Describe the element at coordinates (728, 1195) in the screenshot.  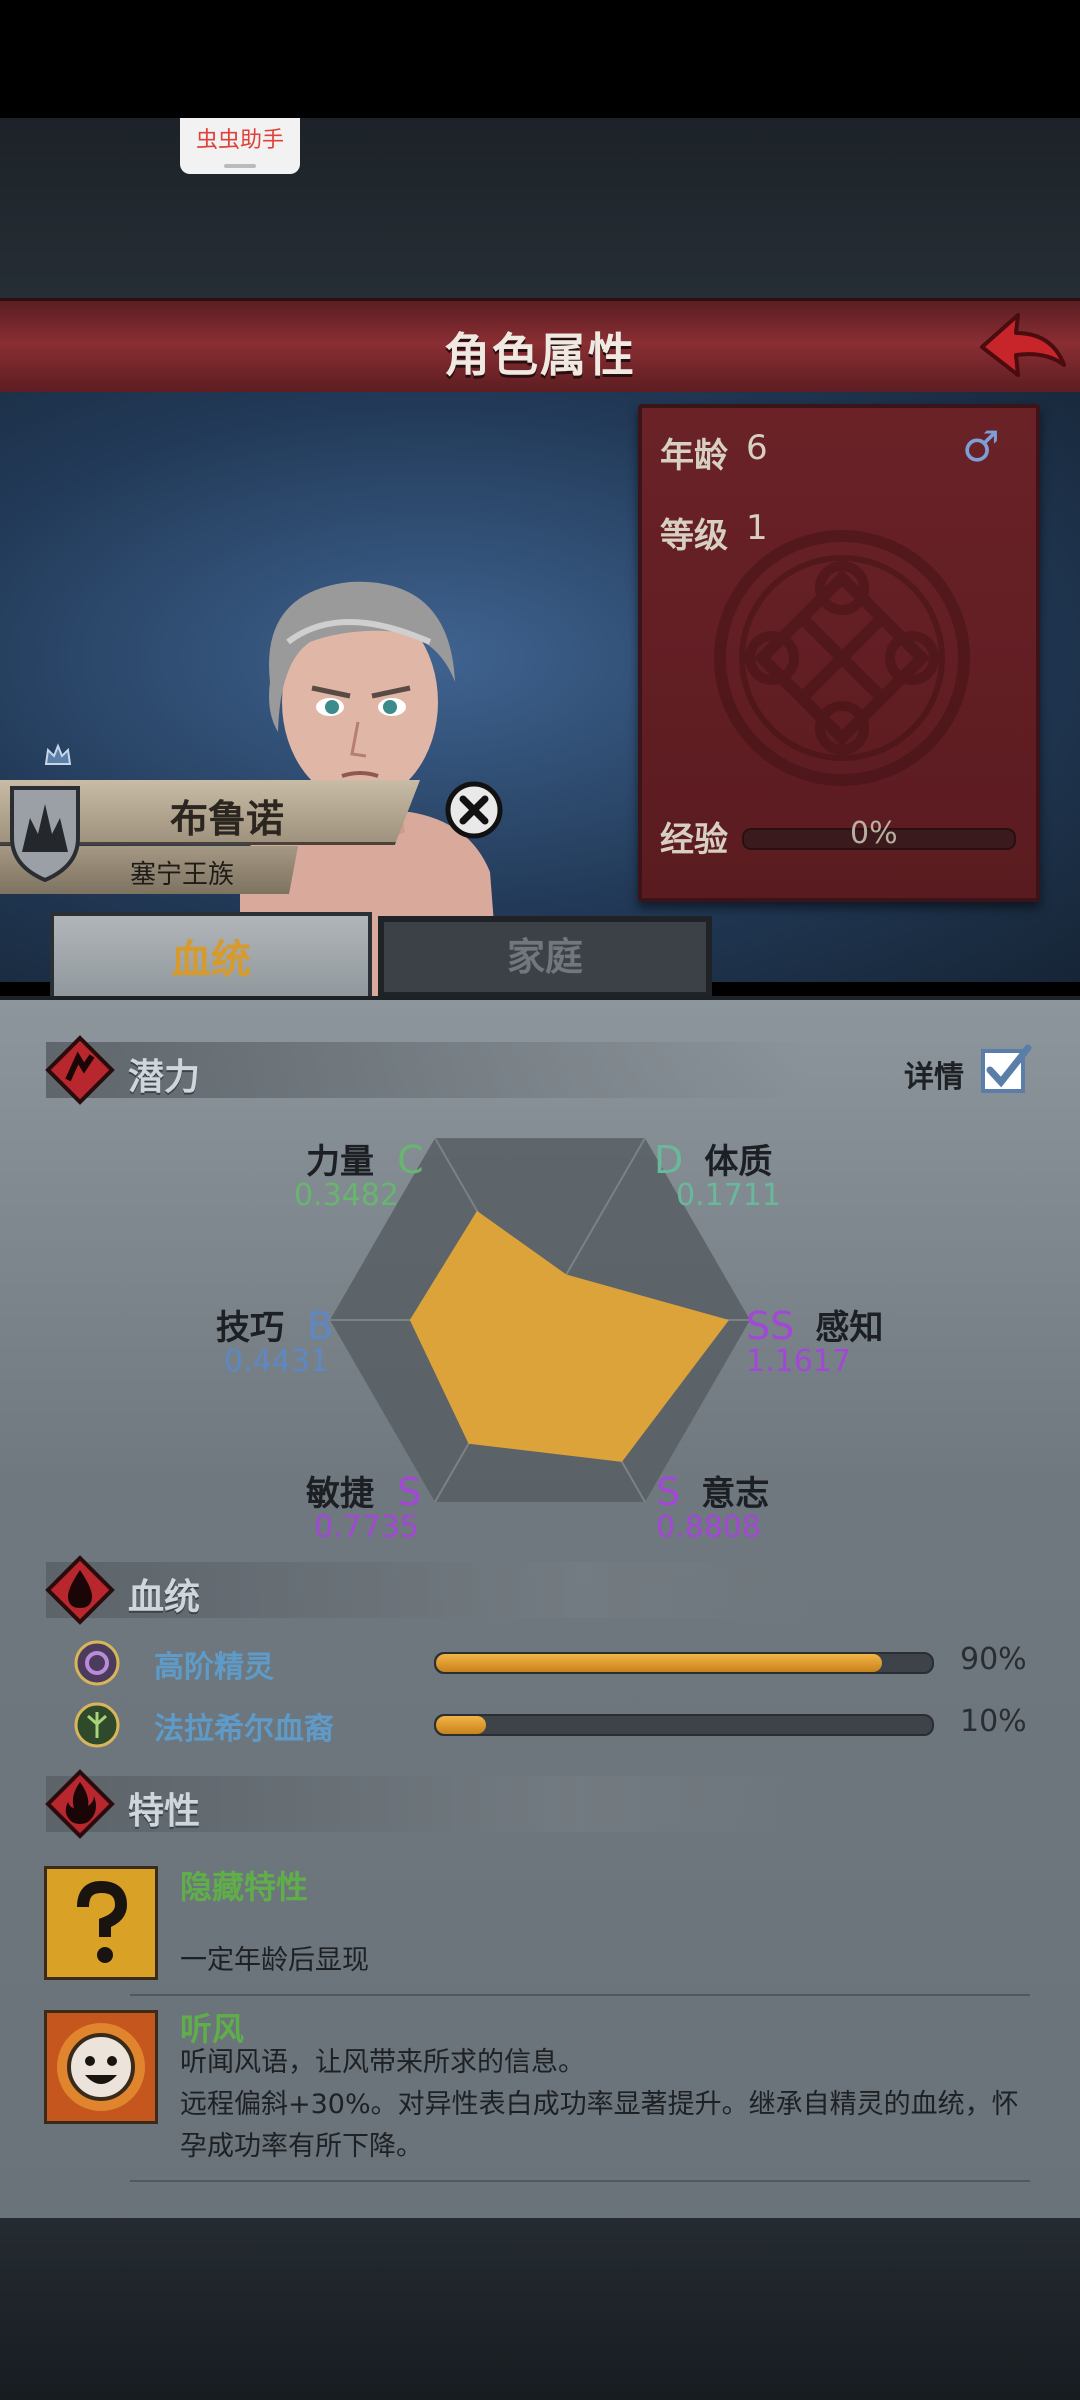
I see `attr-constitution-value: 0.1711` at that location.